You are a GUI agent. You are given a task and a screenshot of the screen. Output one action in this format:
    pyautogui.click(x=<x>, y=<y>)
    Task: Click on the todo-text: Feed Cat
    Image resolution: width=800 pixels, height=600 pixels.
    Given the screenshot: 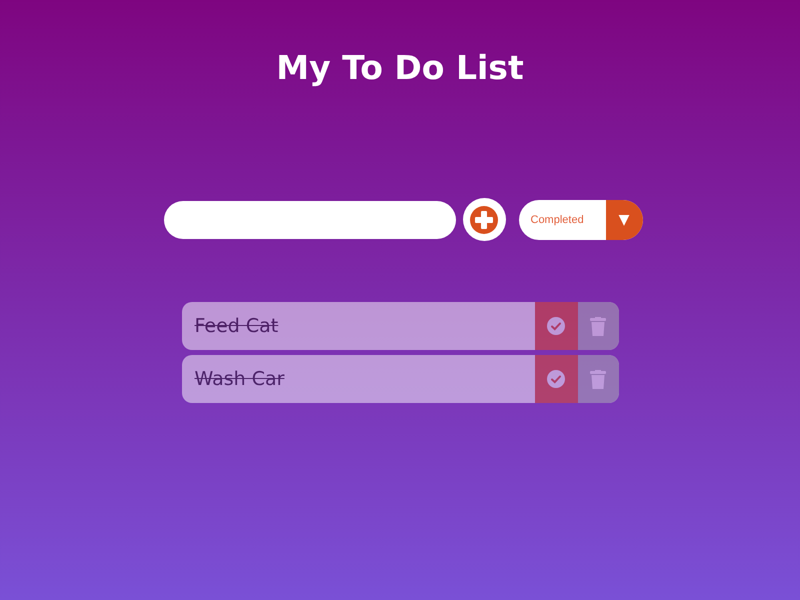 What is the action you would take?
    pyautogui.click(x=237, y=326)
    